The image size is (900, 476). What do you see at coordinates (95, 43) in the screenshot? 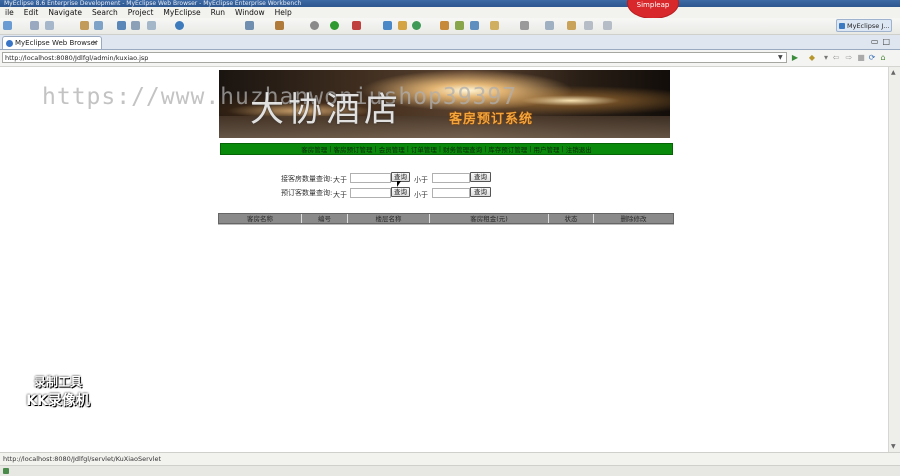
I see `close-icon: ✕` at bounding box center [95, 43].